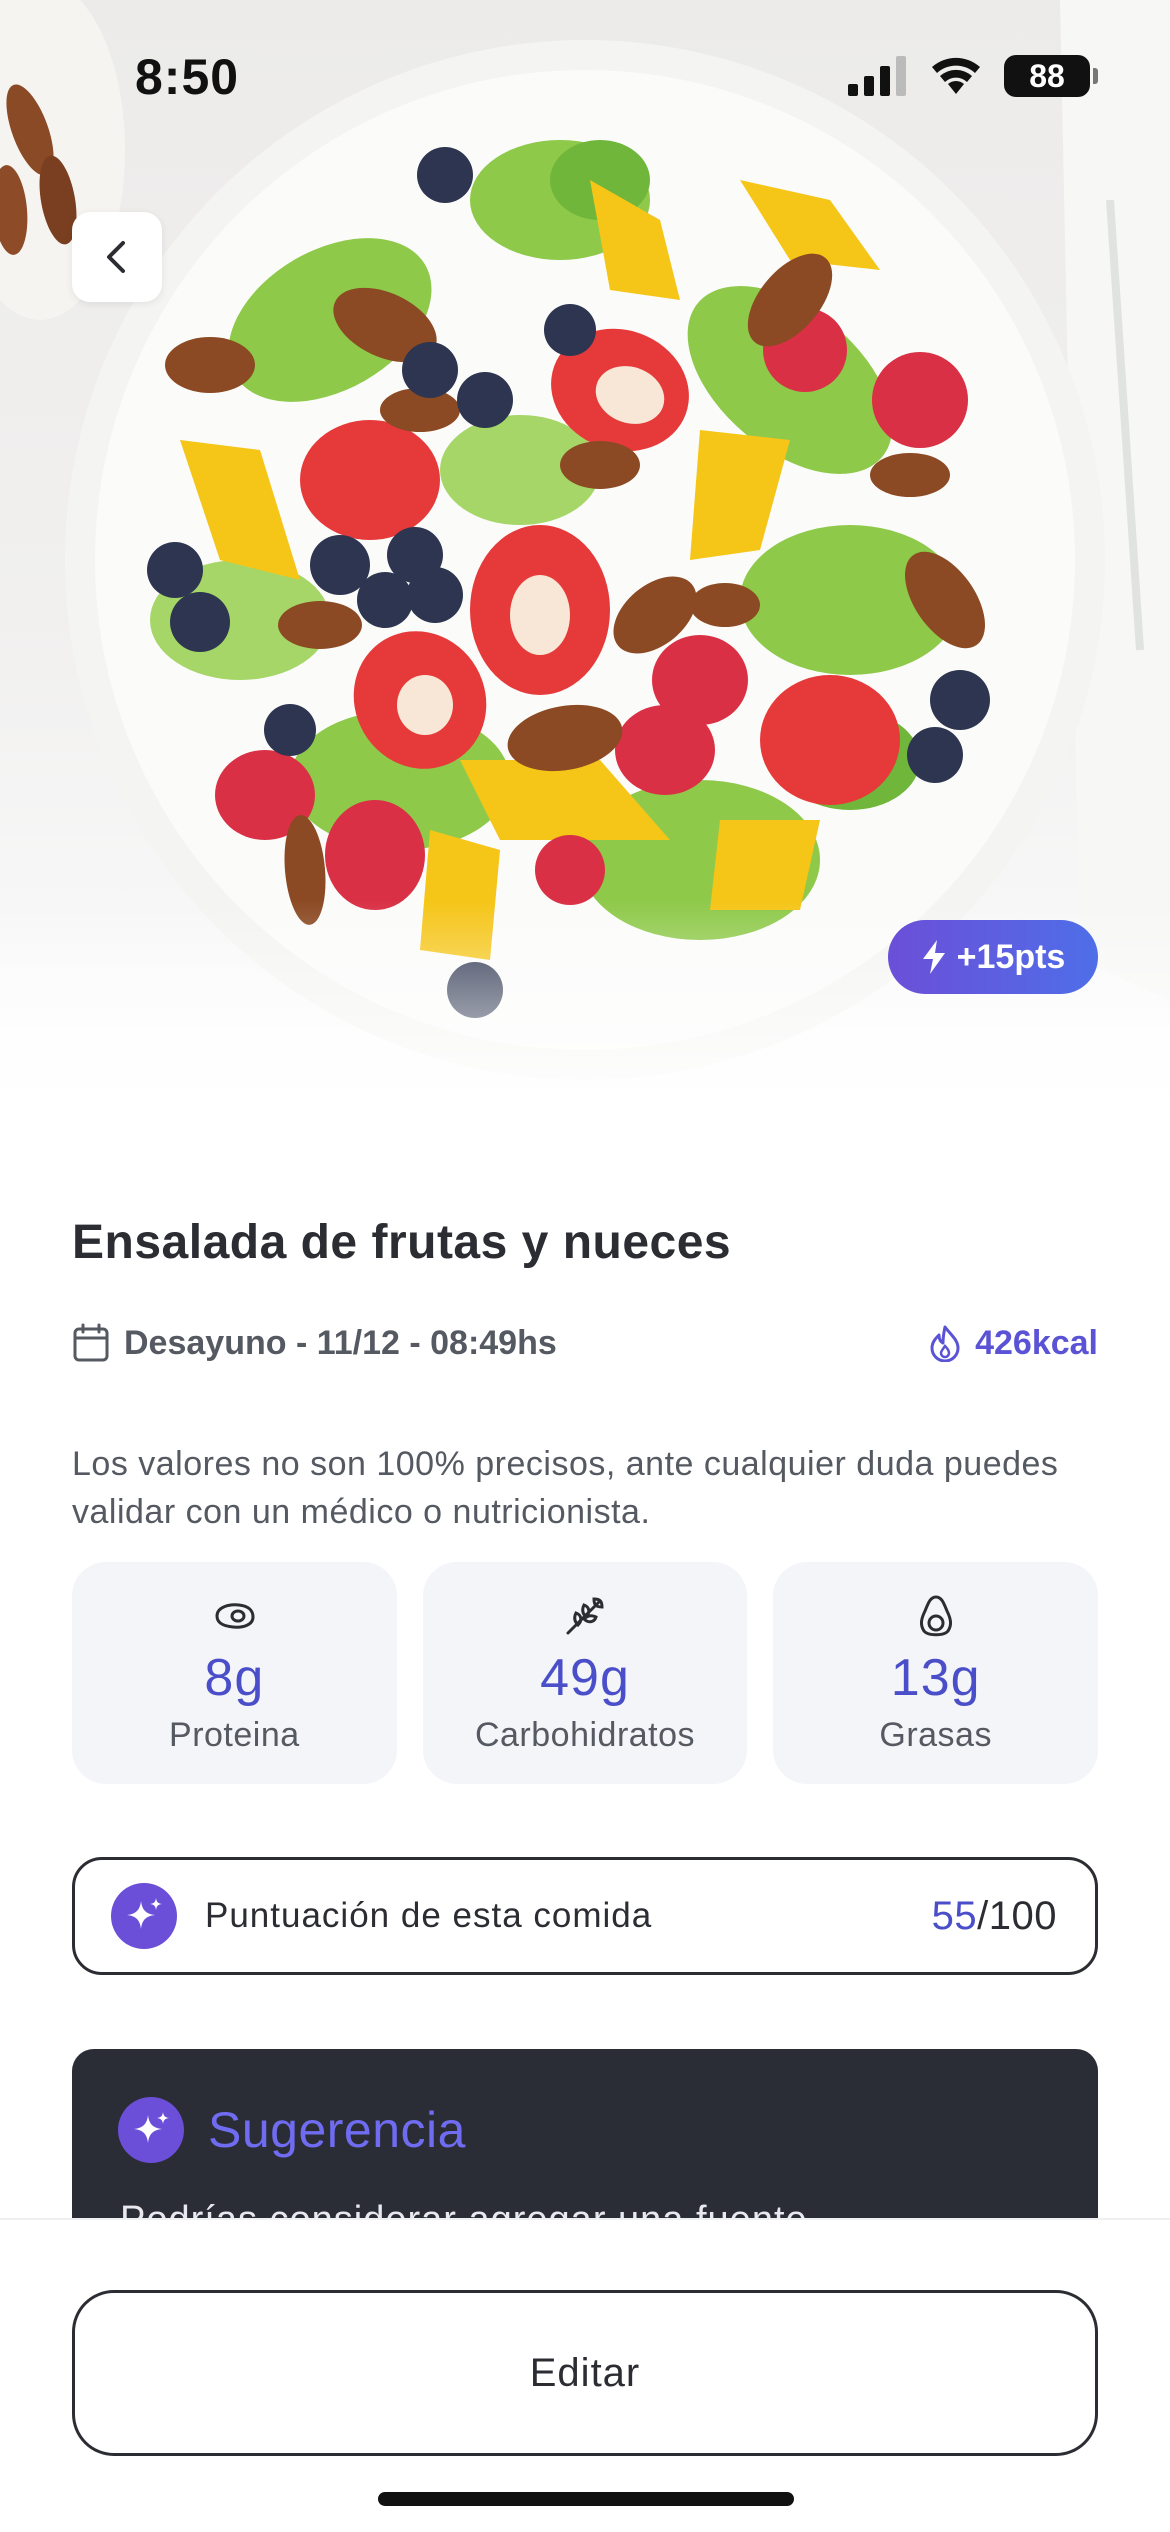 This screenshot has width=1170, height=2532. I want to click on meal-time-info: Desayuno - 11/12 - 08:49hs, so click(314, 1343).